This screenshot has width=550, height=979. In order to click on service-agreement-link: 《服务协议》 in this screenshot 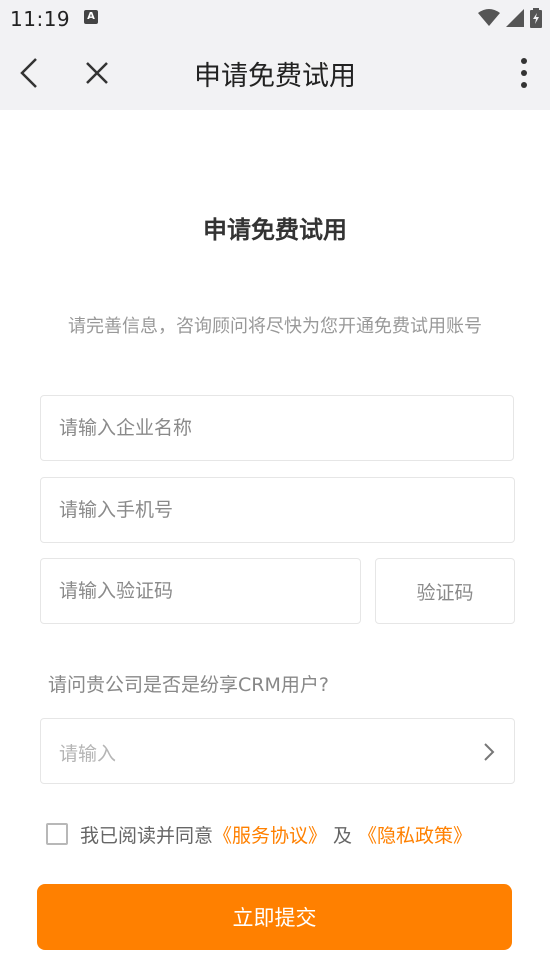, I will do `click(270, 834)`.